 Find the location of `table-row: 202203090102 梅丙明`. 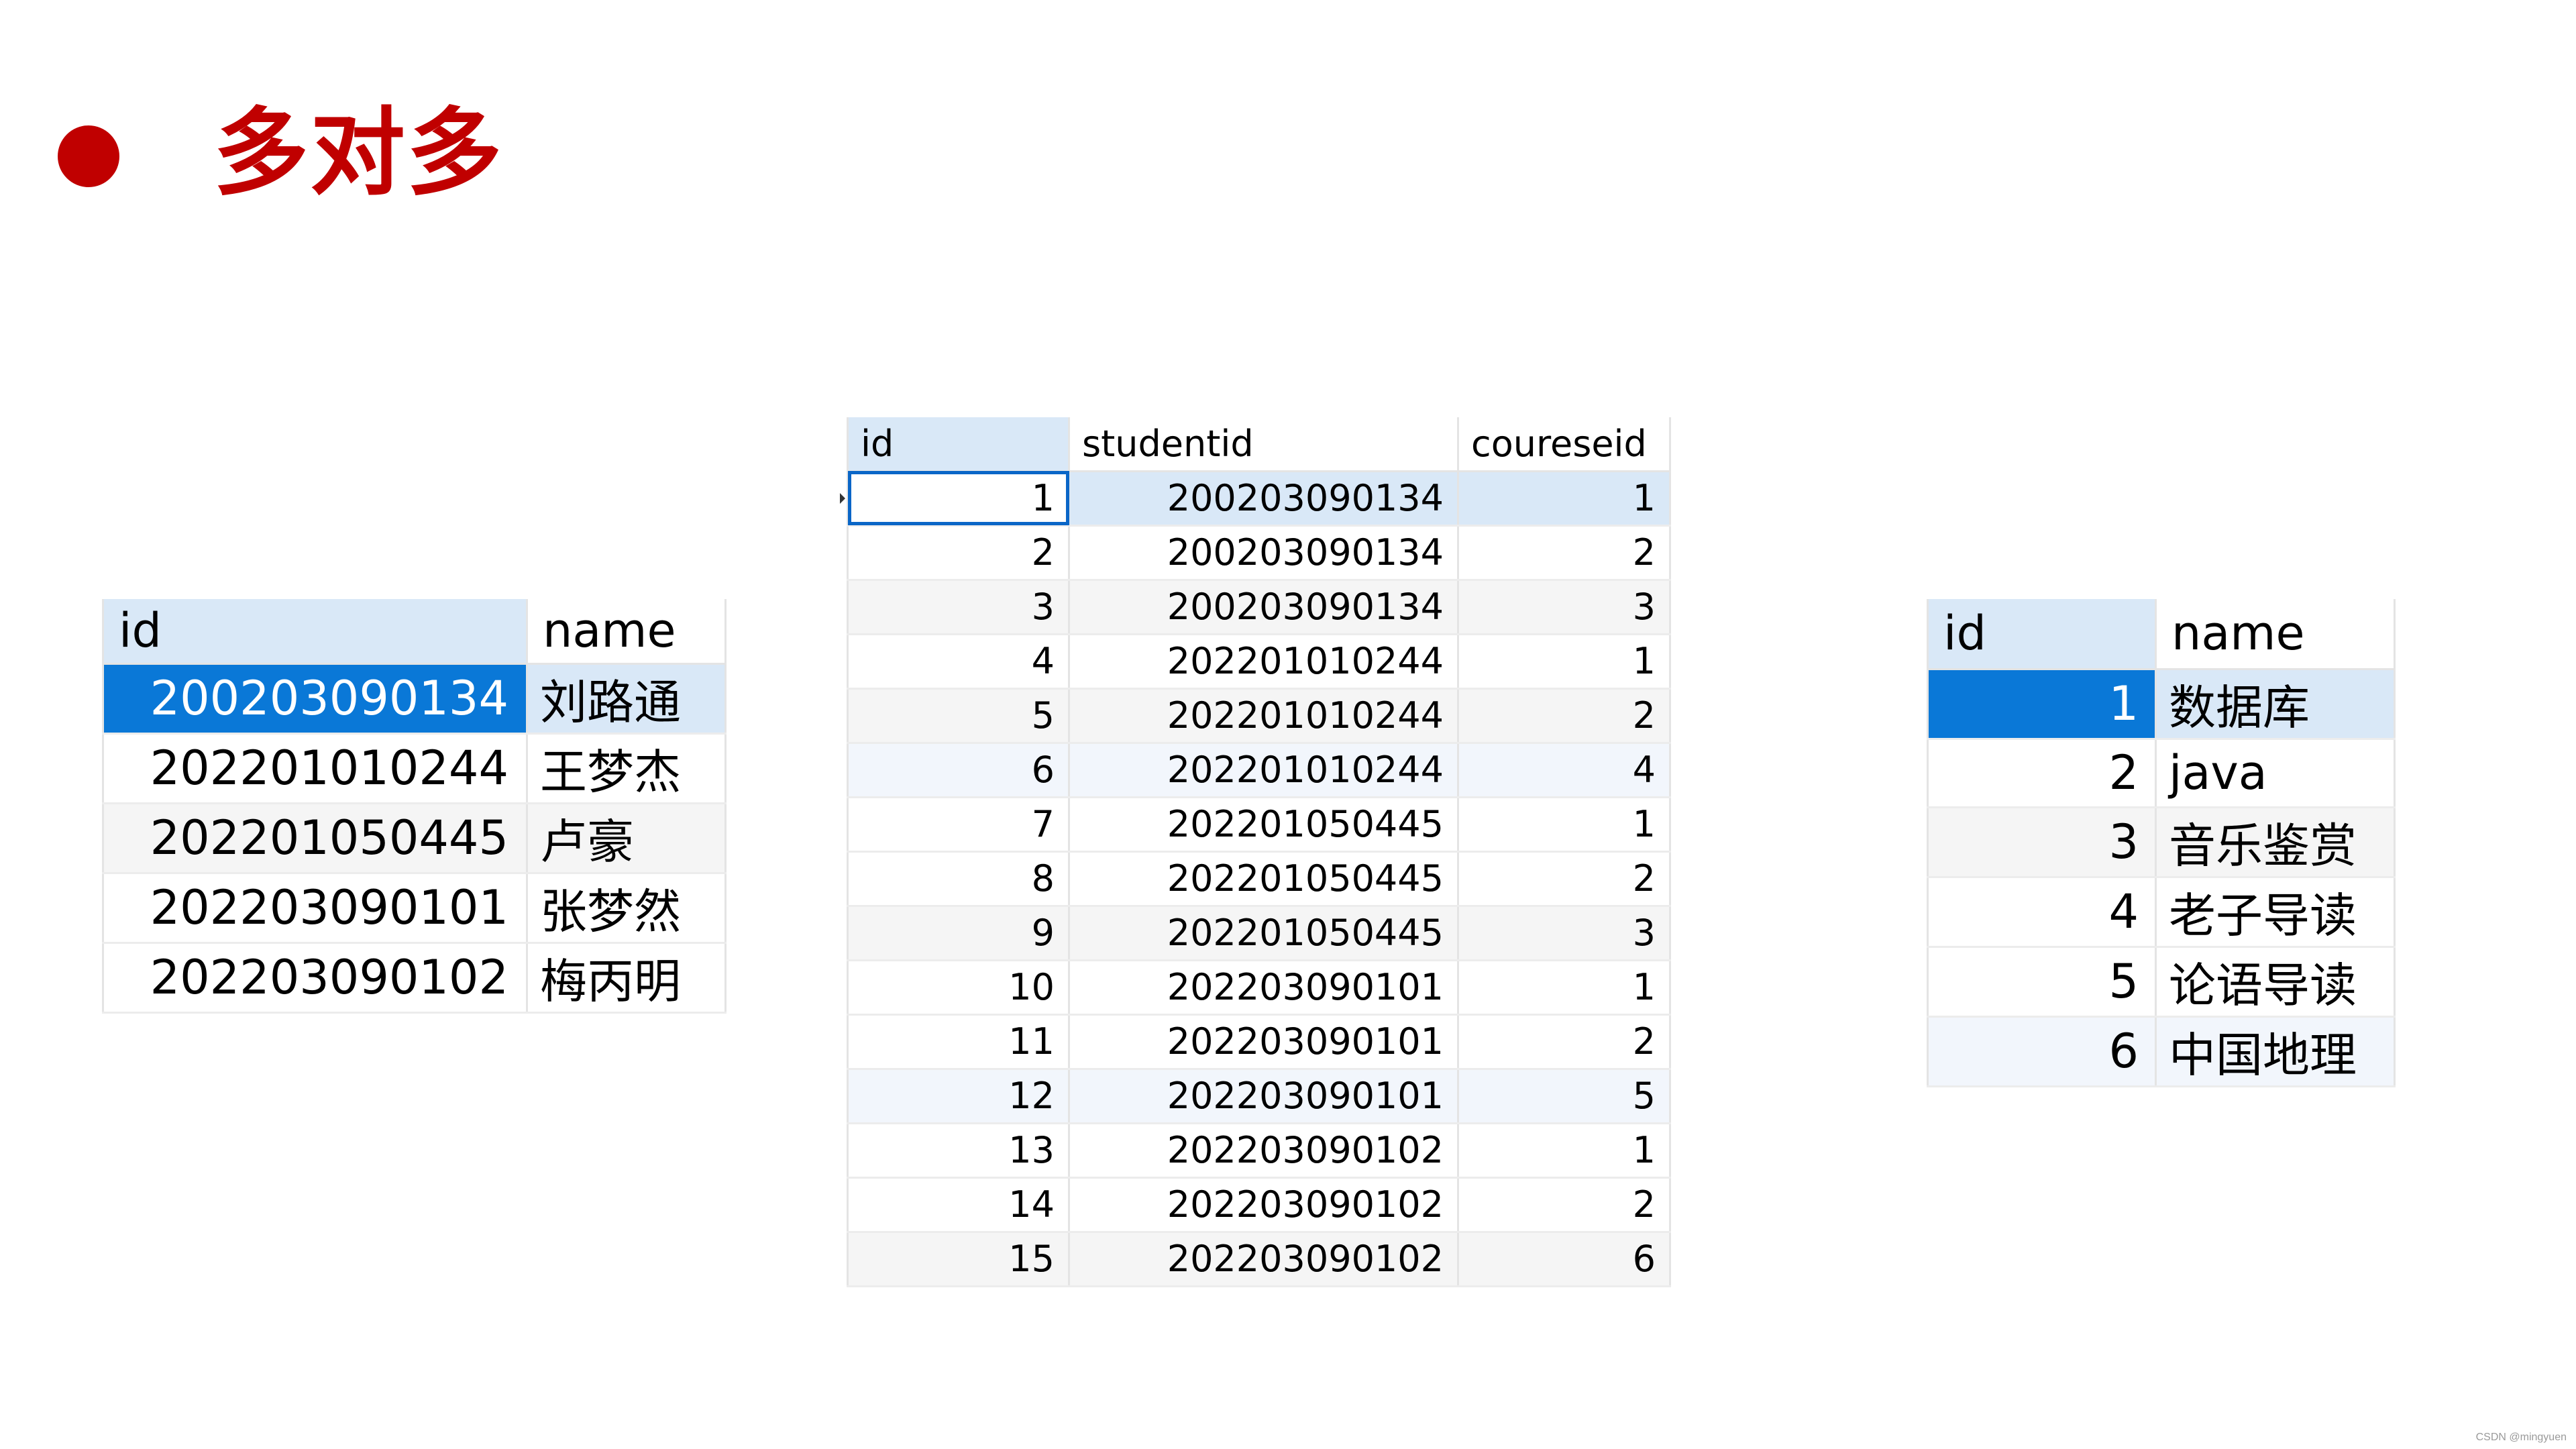

table-row: 202203090102 梅丙明 is located at coordinates (415, 978).